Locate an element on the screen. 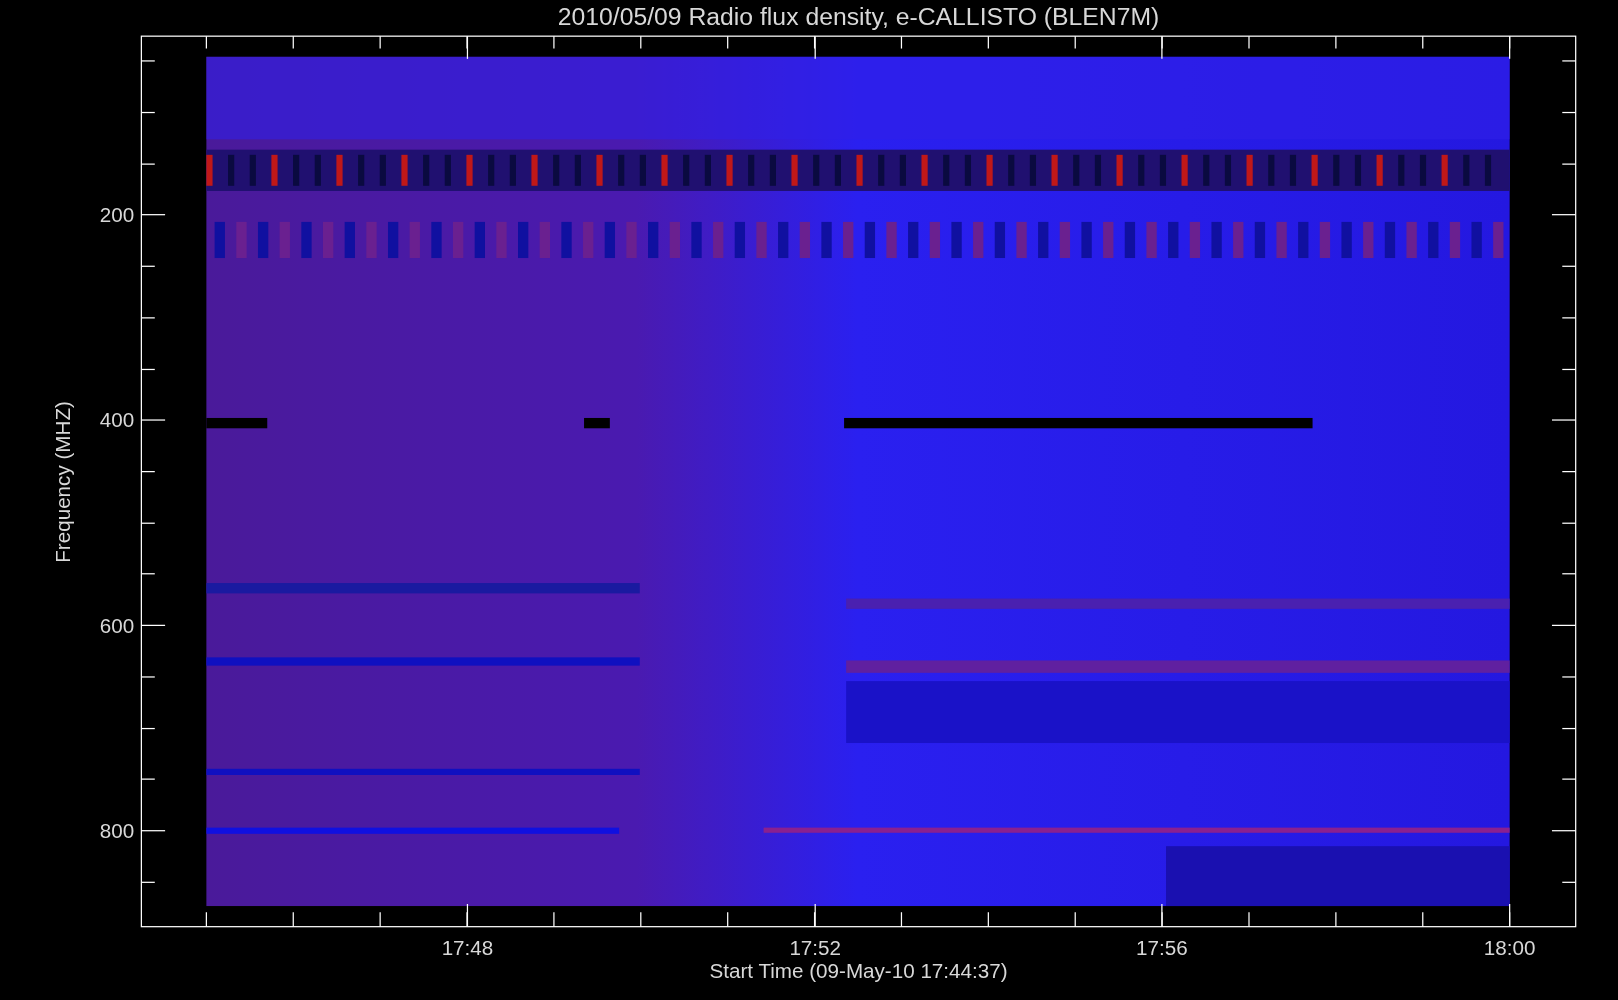 Image resolution: width=1618 pixels, height=1000 pixels. tick-label: 200 is located at coordinates (117, 214).